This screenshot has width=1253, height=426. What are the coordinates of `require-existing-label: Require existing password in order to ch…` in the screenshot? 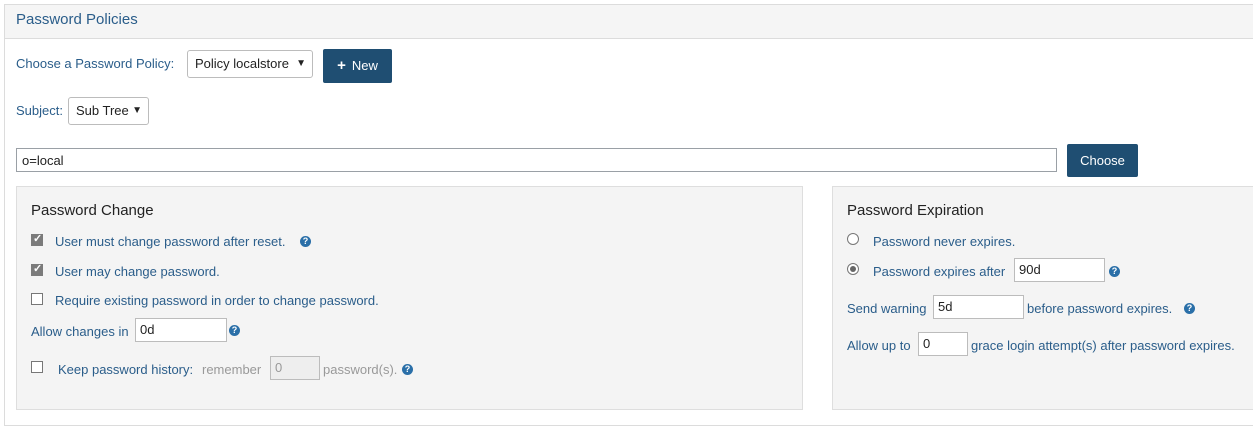 It's located at (217, 300).